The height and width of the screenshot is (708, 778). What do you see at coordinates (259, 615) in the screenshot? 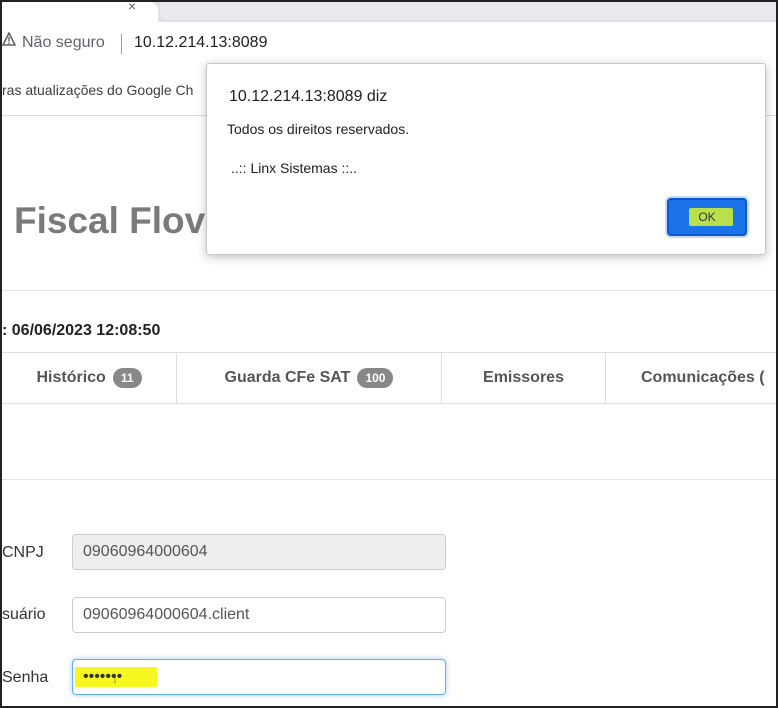
I see `usuario-field: 09060964000604.client` at bounding box center [259, 615].